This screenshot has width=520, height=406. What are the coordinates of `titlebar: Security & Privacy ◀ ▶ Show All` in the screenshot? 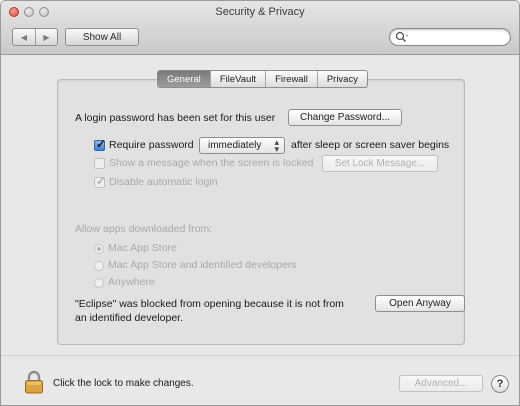 It's located at (260, 28).